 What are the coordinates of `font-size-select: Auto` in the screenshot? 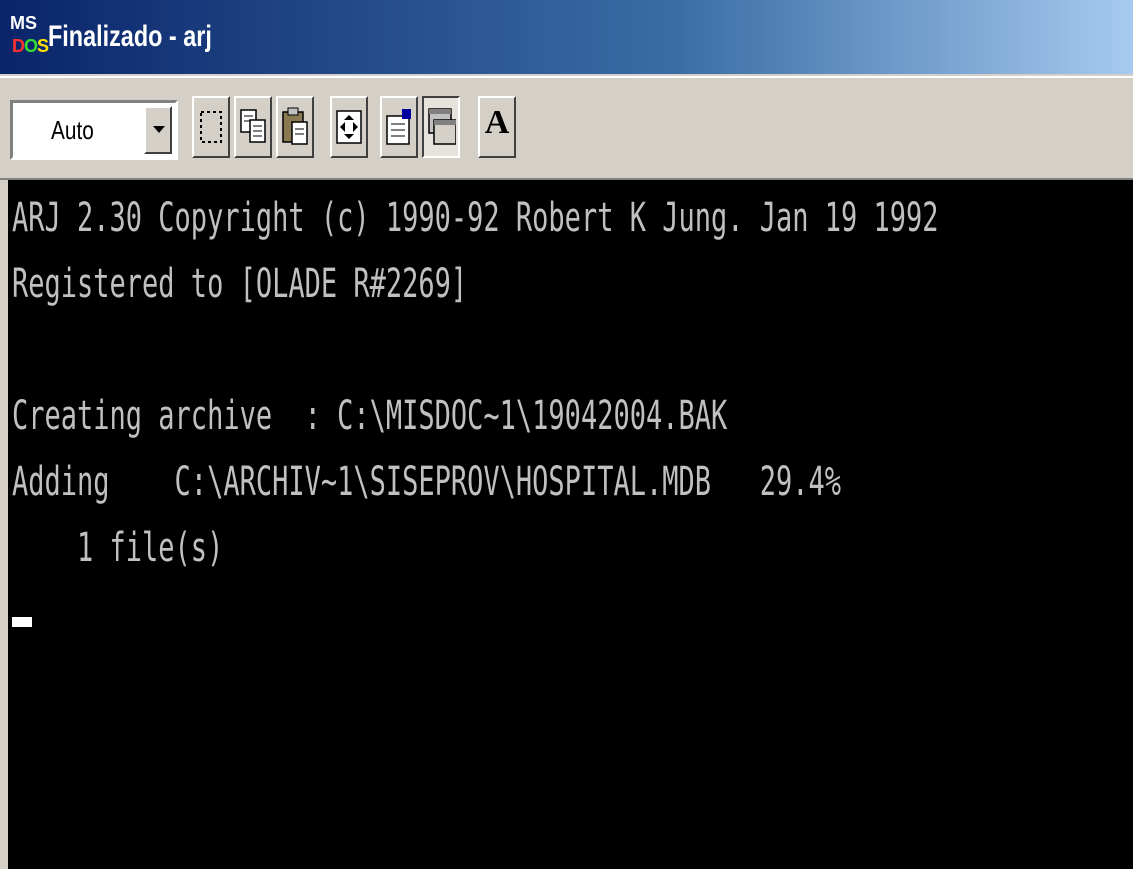 It's located at (94, 130).